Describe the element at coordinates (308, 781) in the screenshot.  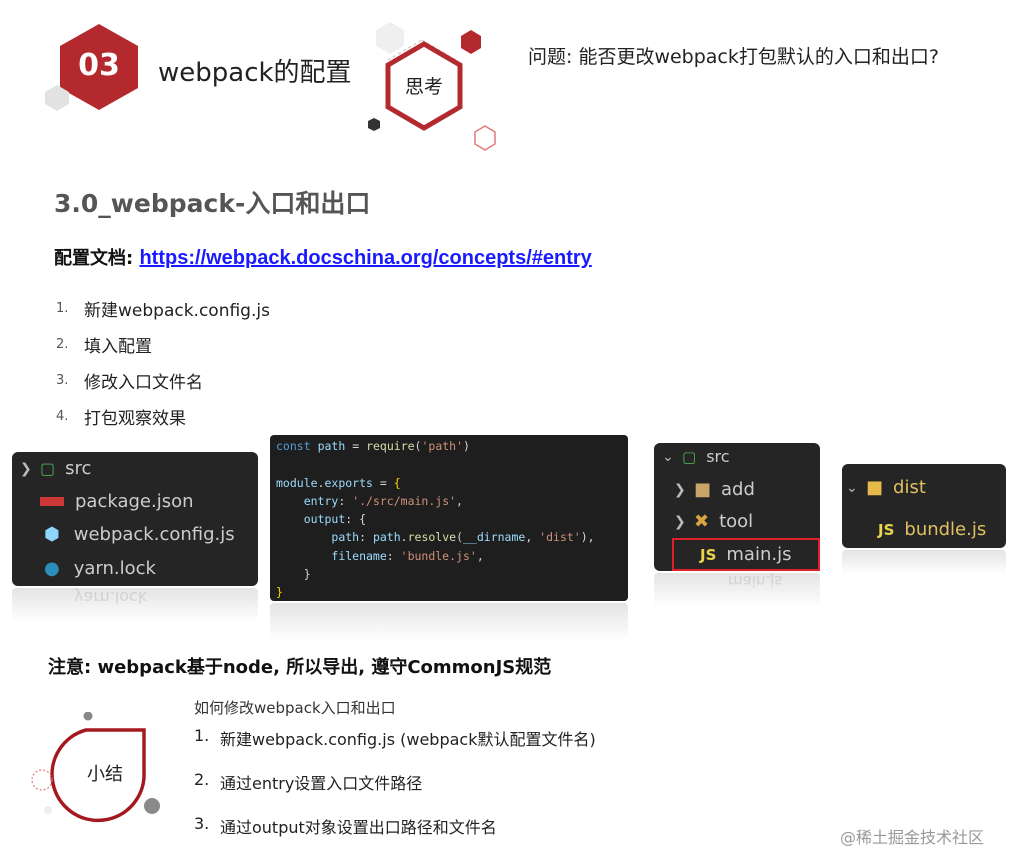
I see `list-item: 2. 通过entry设置入口文件路径` at that location.